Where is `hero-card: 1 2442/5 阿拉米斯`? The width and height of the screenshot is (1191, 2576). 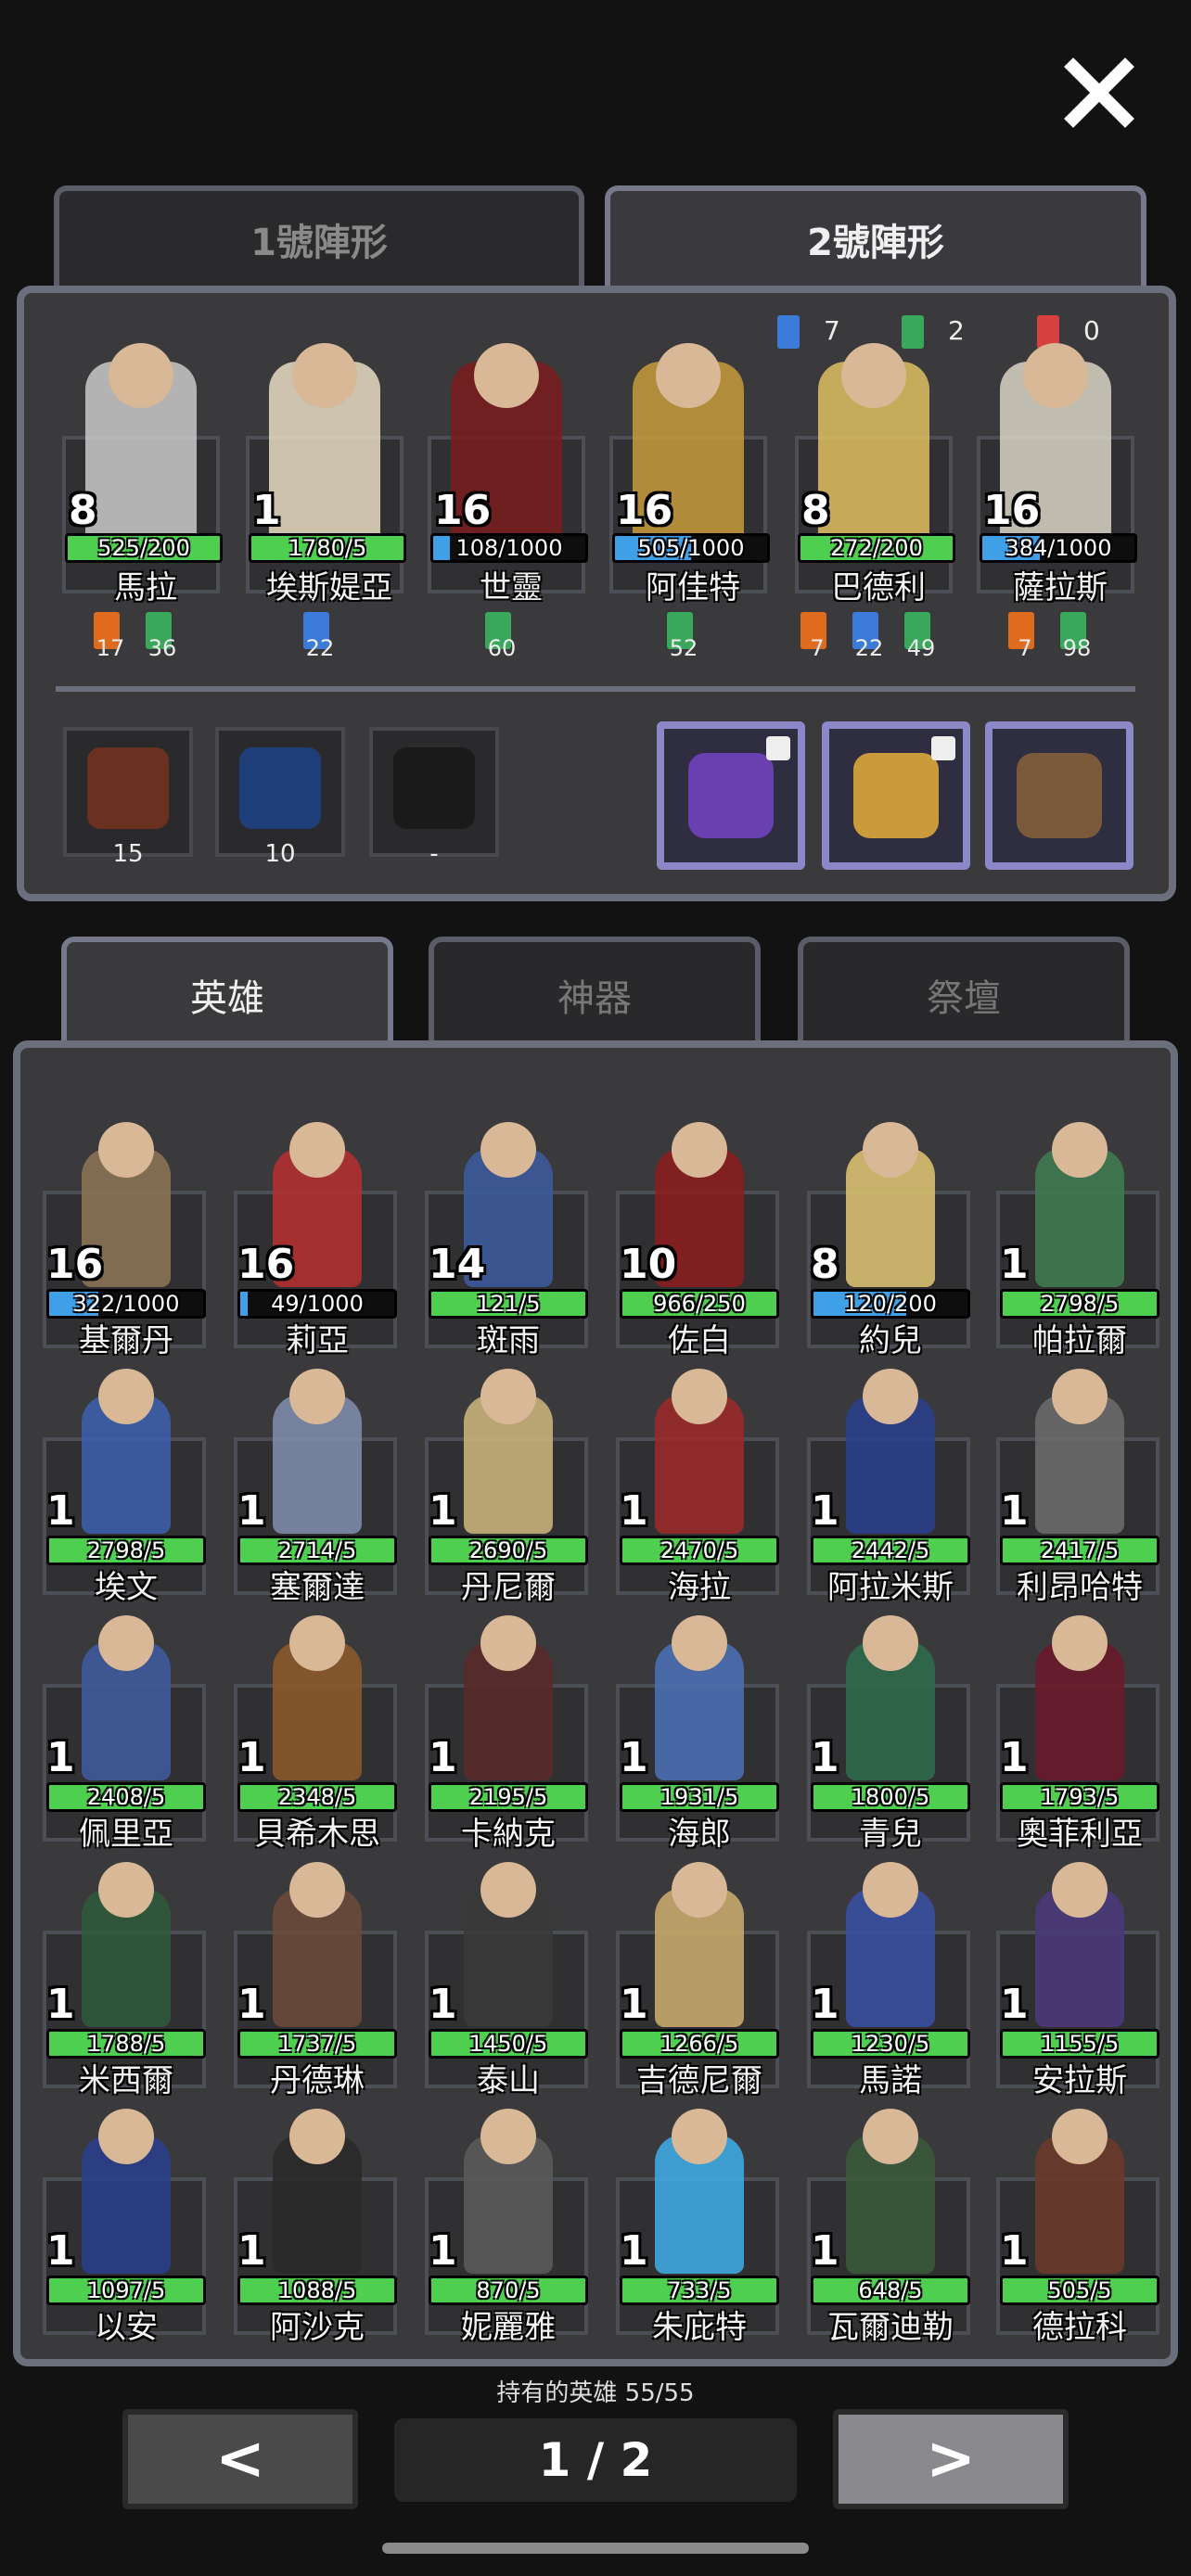
hero-card: 1 2442/5 阿拉米斯 is located at coordinates (889, 1478).